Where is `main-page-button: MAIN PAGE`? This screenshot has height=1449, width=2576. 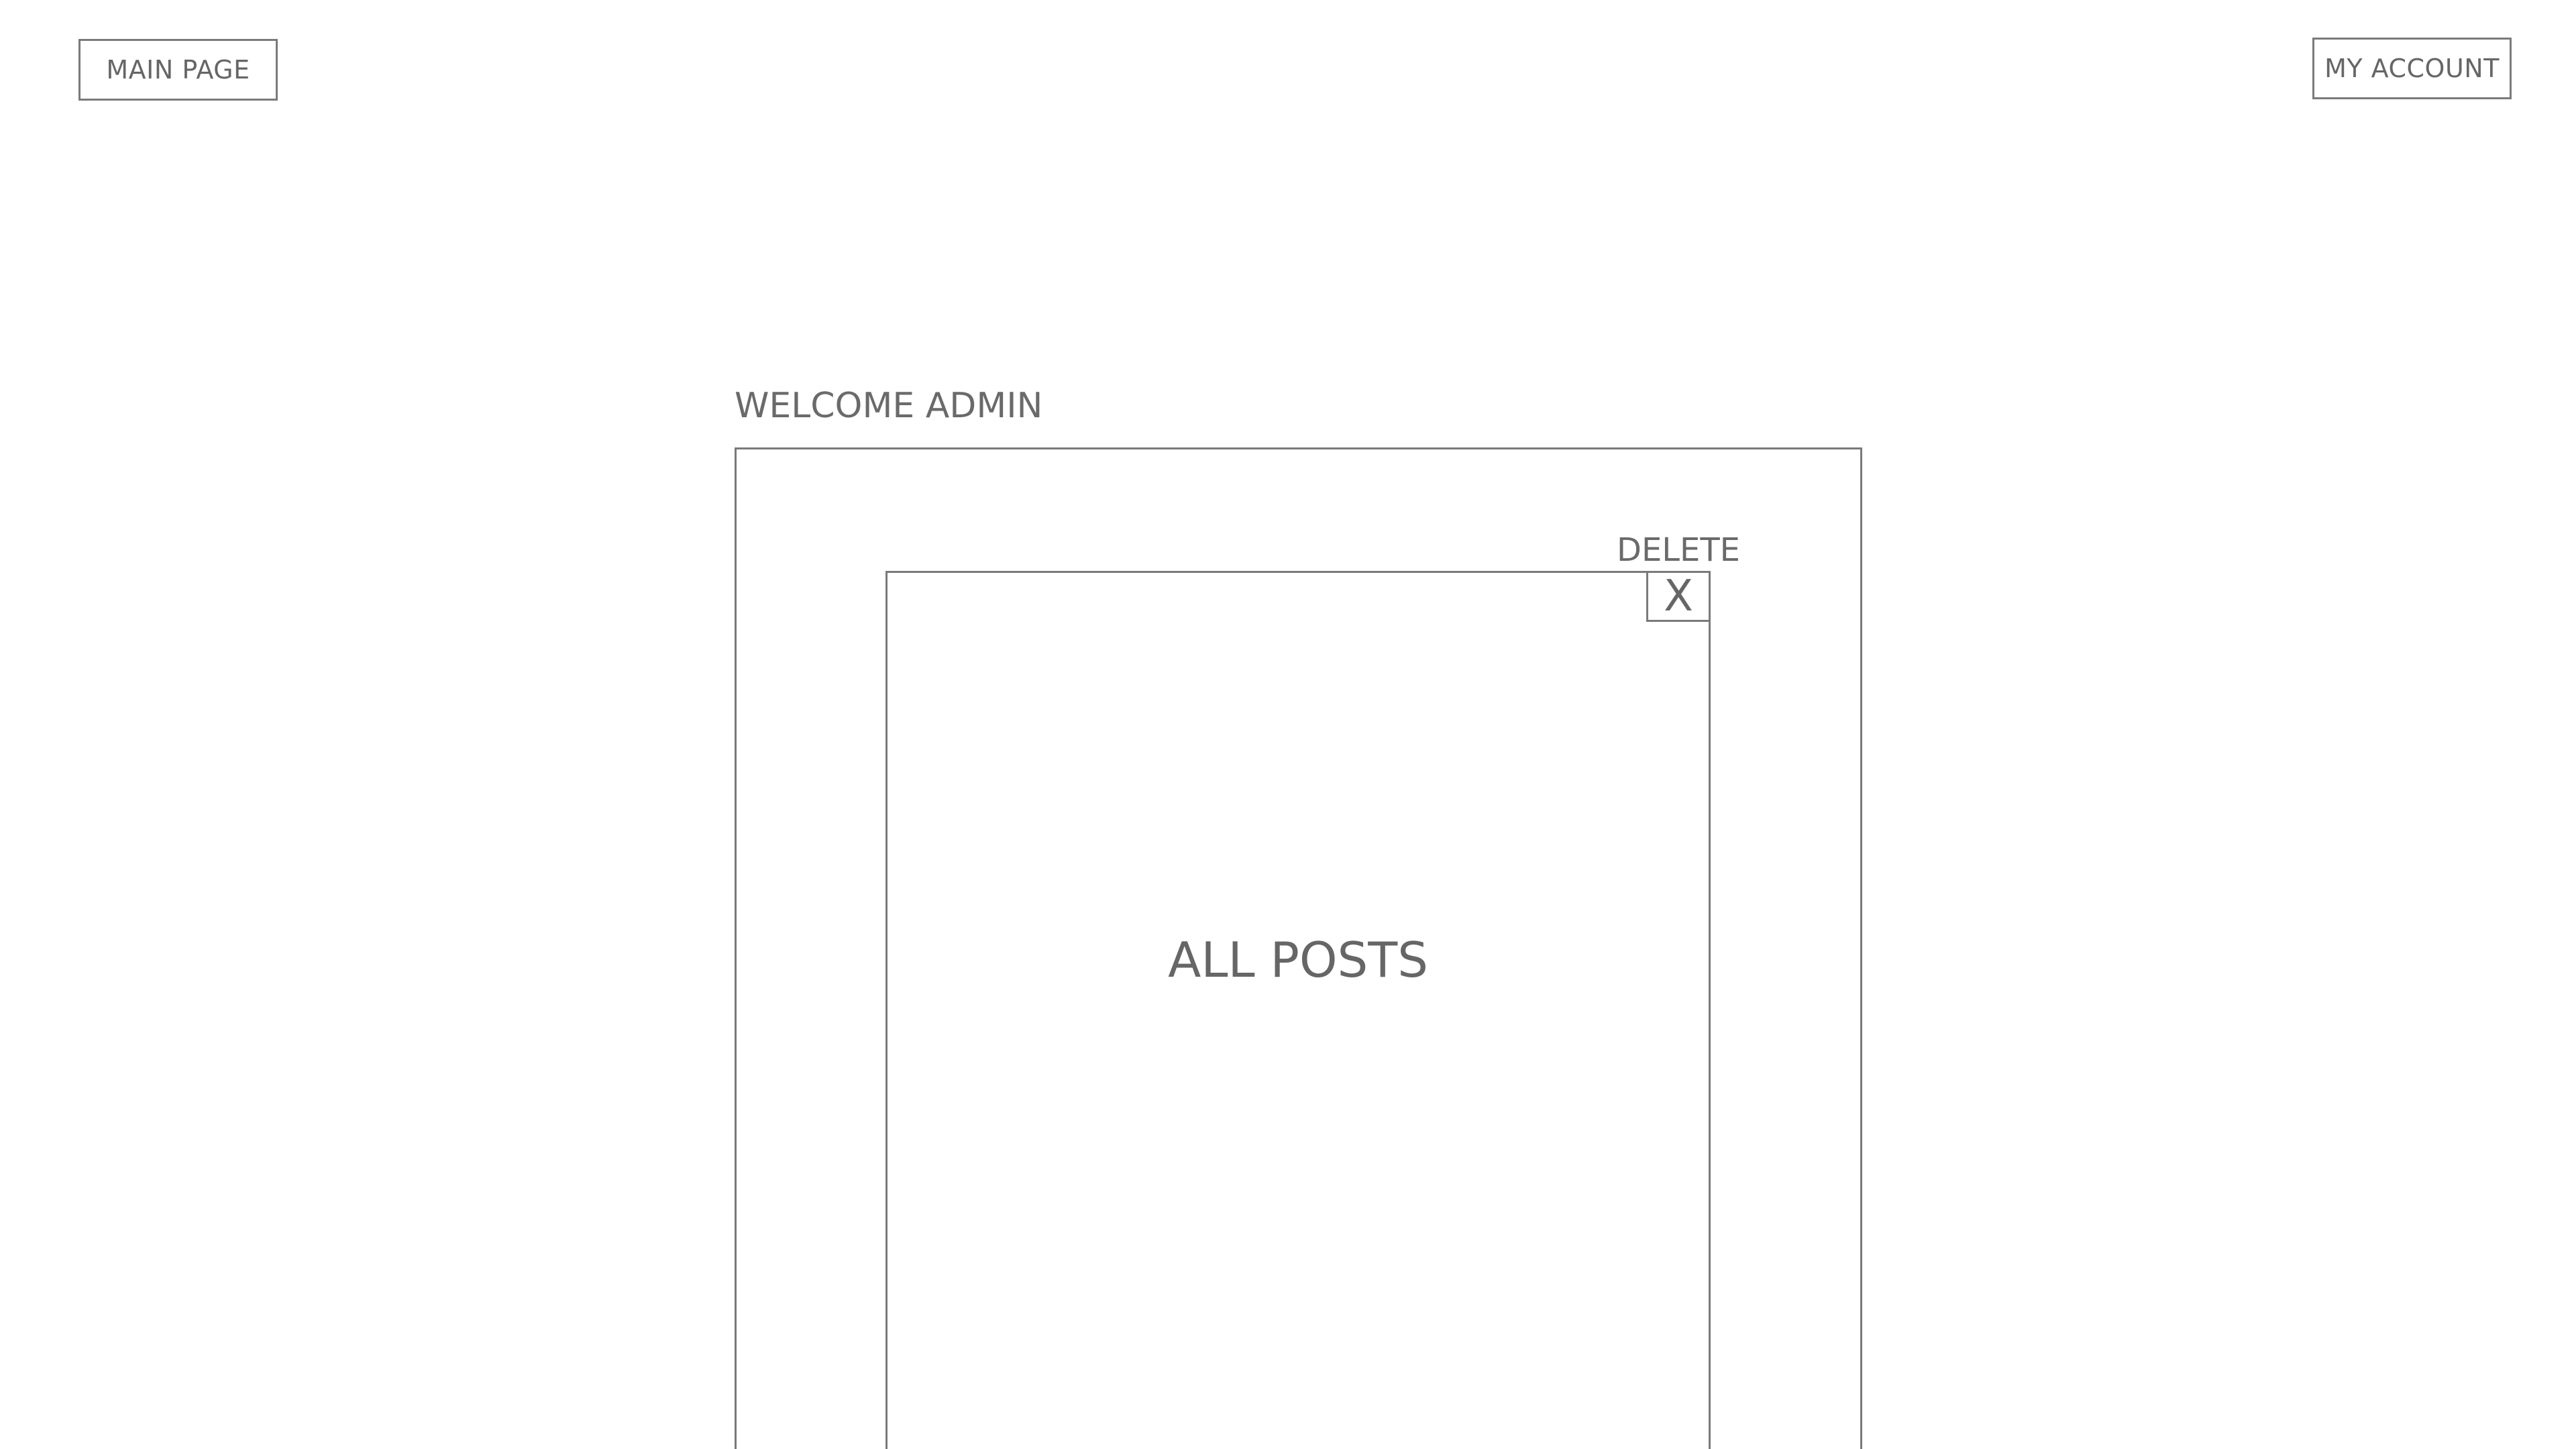
main-page-button: MAIN PAGE is located at coordinates (178, 70).